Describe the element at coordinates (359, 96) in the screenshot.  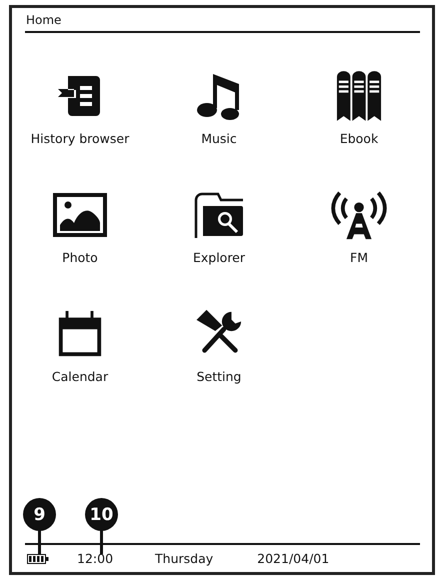
I see `books-icon` at that location.